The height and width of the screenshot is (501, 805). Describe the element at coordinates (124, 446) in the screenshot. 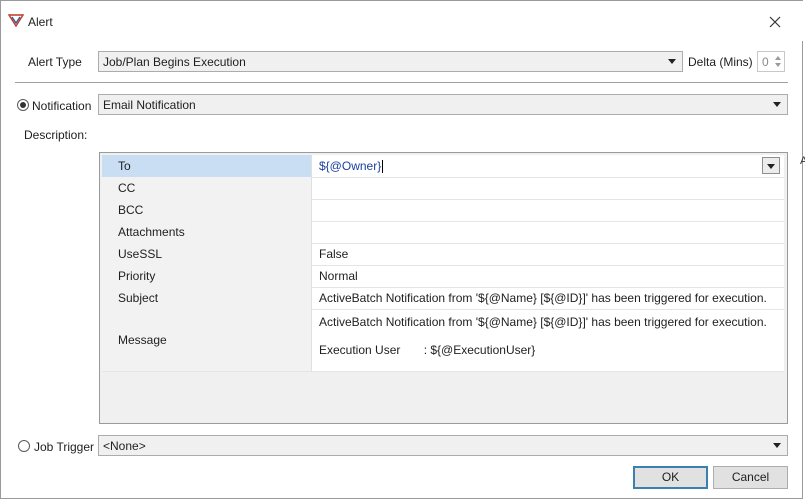

I see `job-trigger-value: <None>` at that location.